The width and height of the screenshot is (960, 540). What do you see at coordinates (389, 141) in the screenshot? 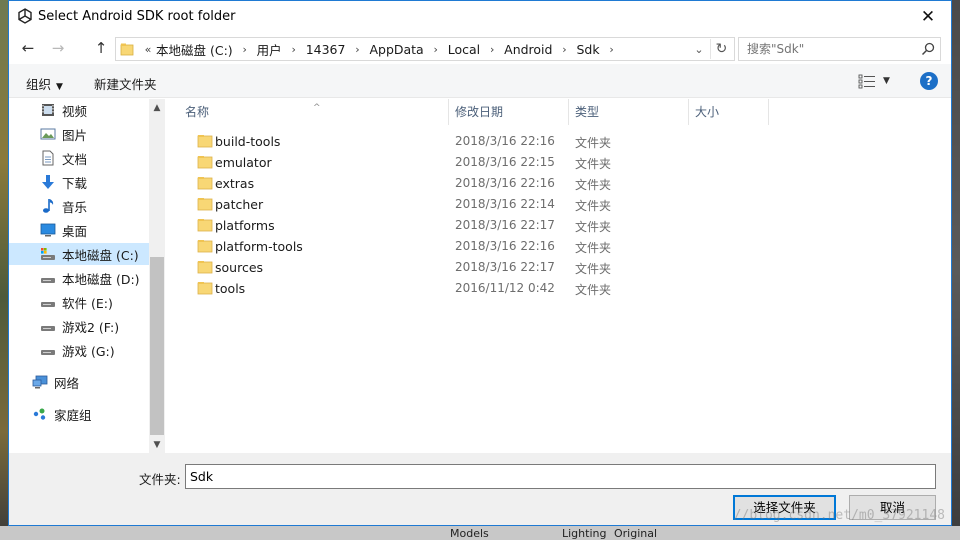
I see `table-row: build-tools 2018/3/16 22:16 文件夹` at bounding box center [389, 141].